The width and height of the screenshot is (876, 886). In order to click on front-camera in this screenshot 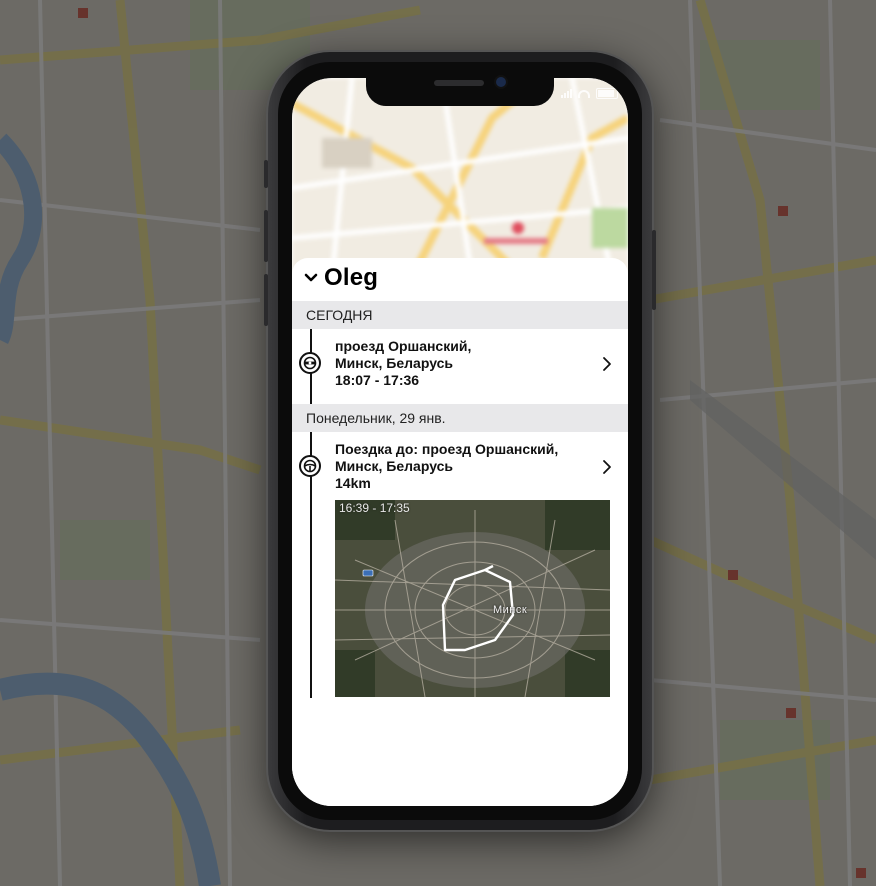, I will do `click(501, 82)`.